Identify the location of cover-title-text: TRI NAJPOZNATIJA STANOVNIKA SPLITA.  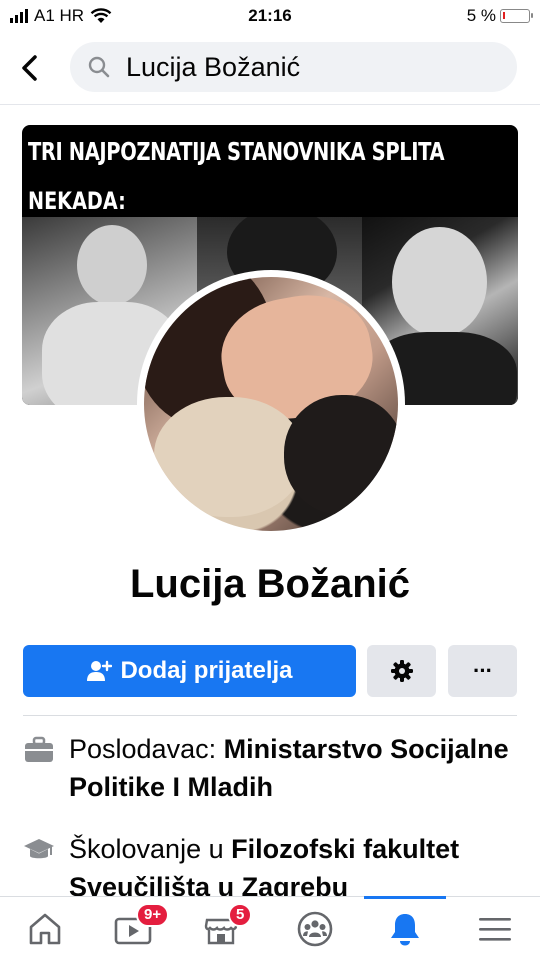
(236, 151).